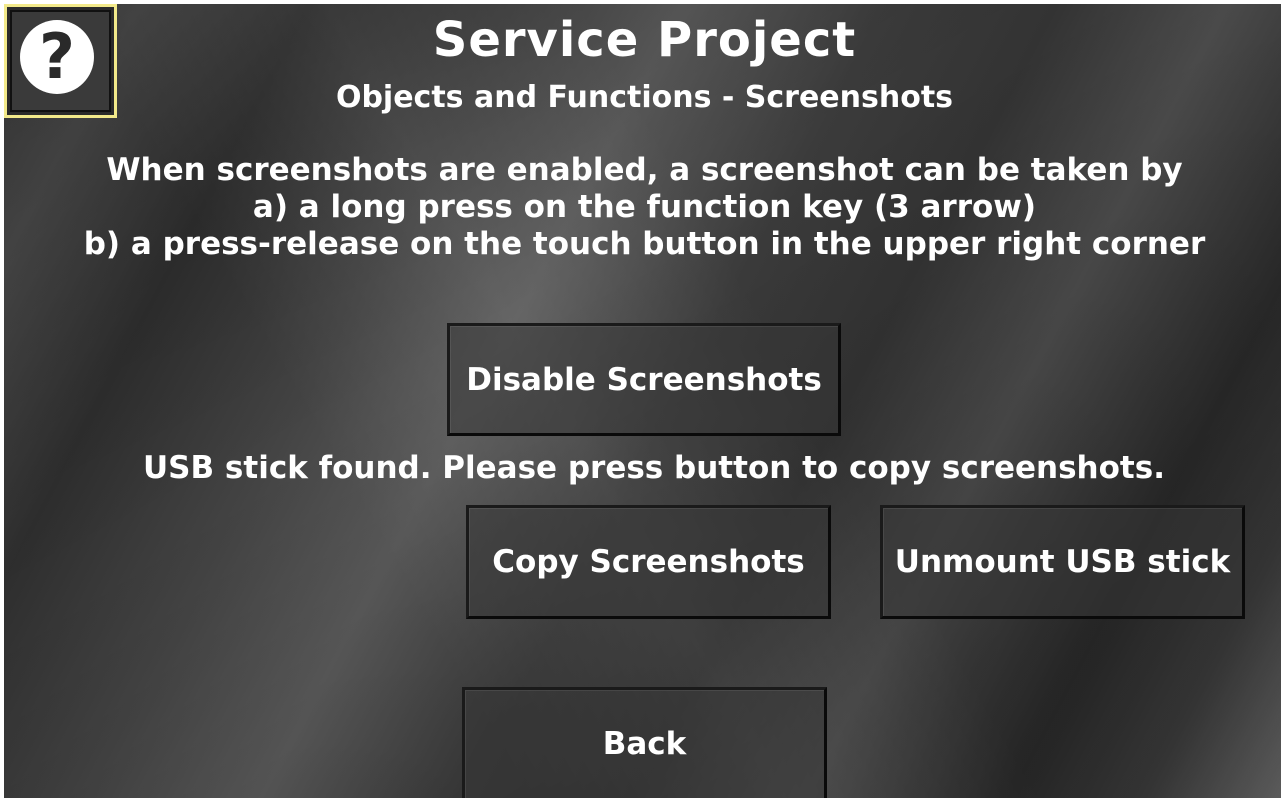 The width and height of the screenshot is (1281, 798). What do you see at coordinates (644, 379) in the screenshot?
I see `disable-screenshots-button: Disable Screenshots` at bounding box center [644, 379].